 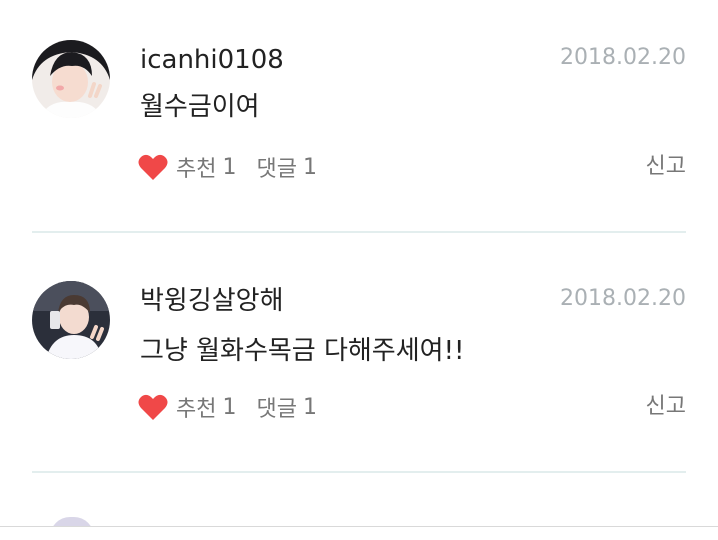 I want to click on username: icanhi0108, so click(x=212, y=60).